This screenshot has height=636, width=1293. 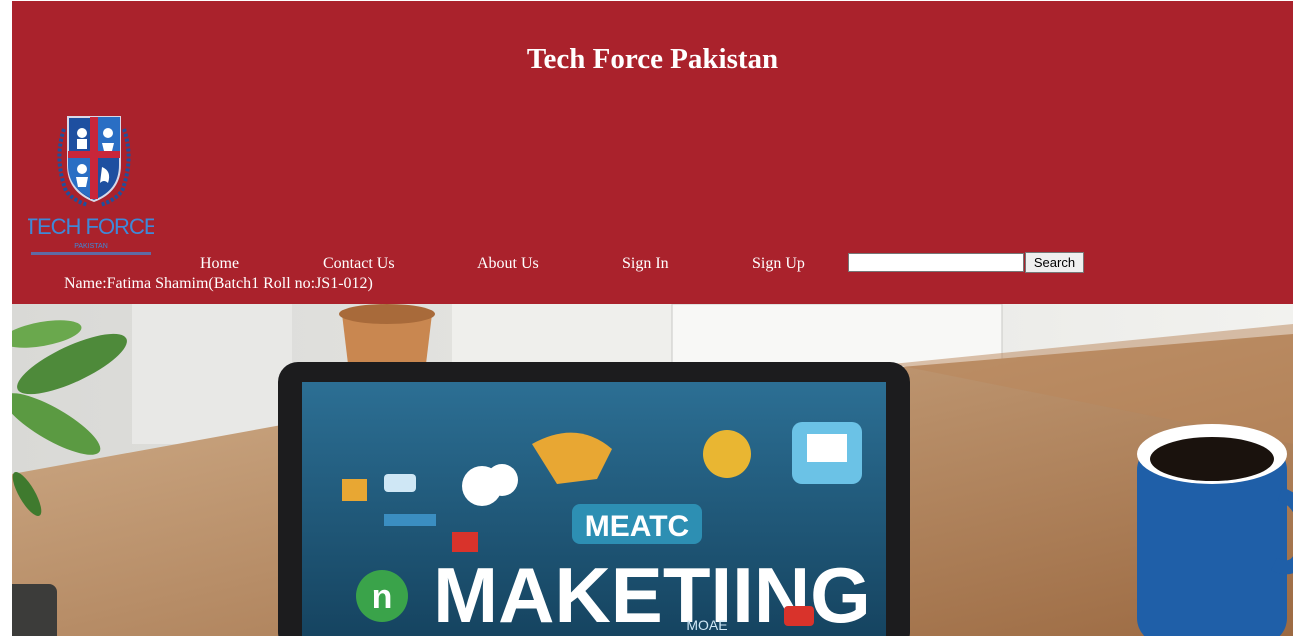 What do you see at coordinates (382, 597) in the screenshot?
I see `svg-text: n` at bounding box center [382, 597].